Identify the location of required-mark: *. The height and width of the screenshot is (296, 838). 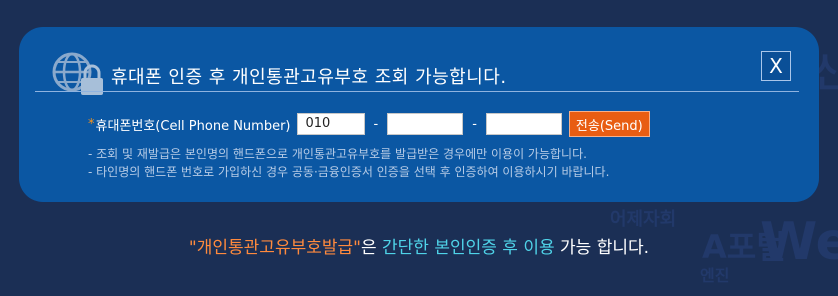
(91, 124).